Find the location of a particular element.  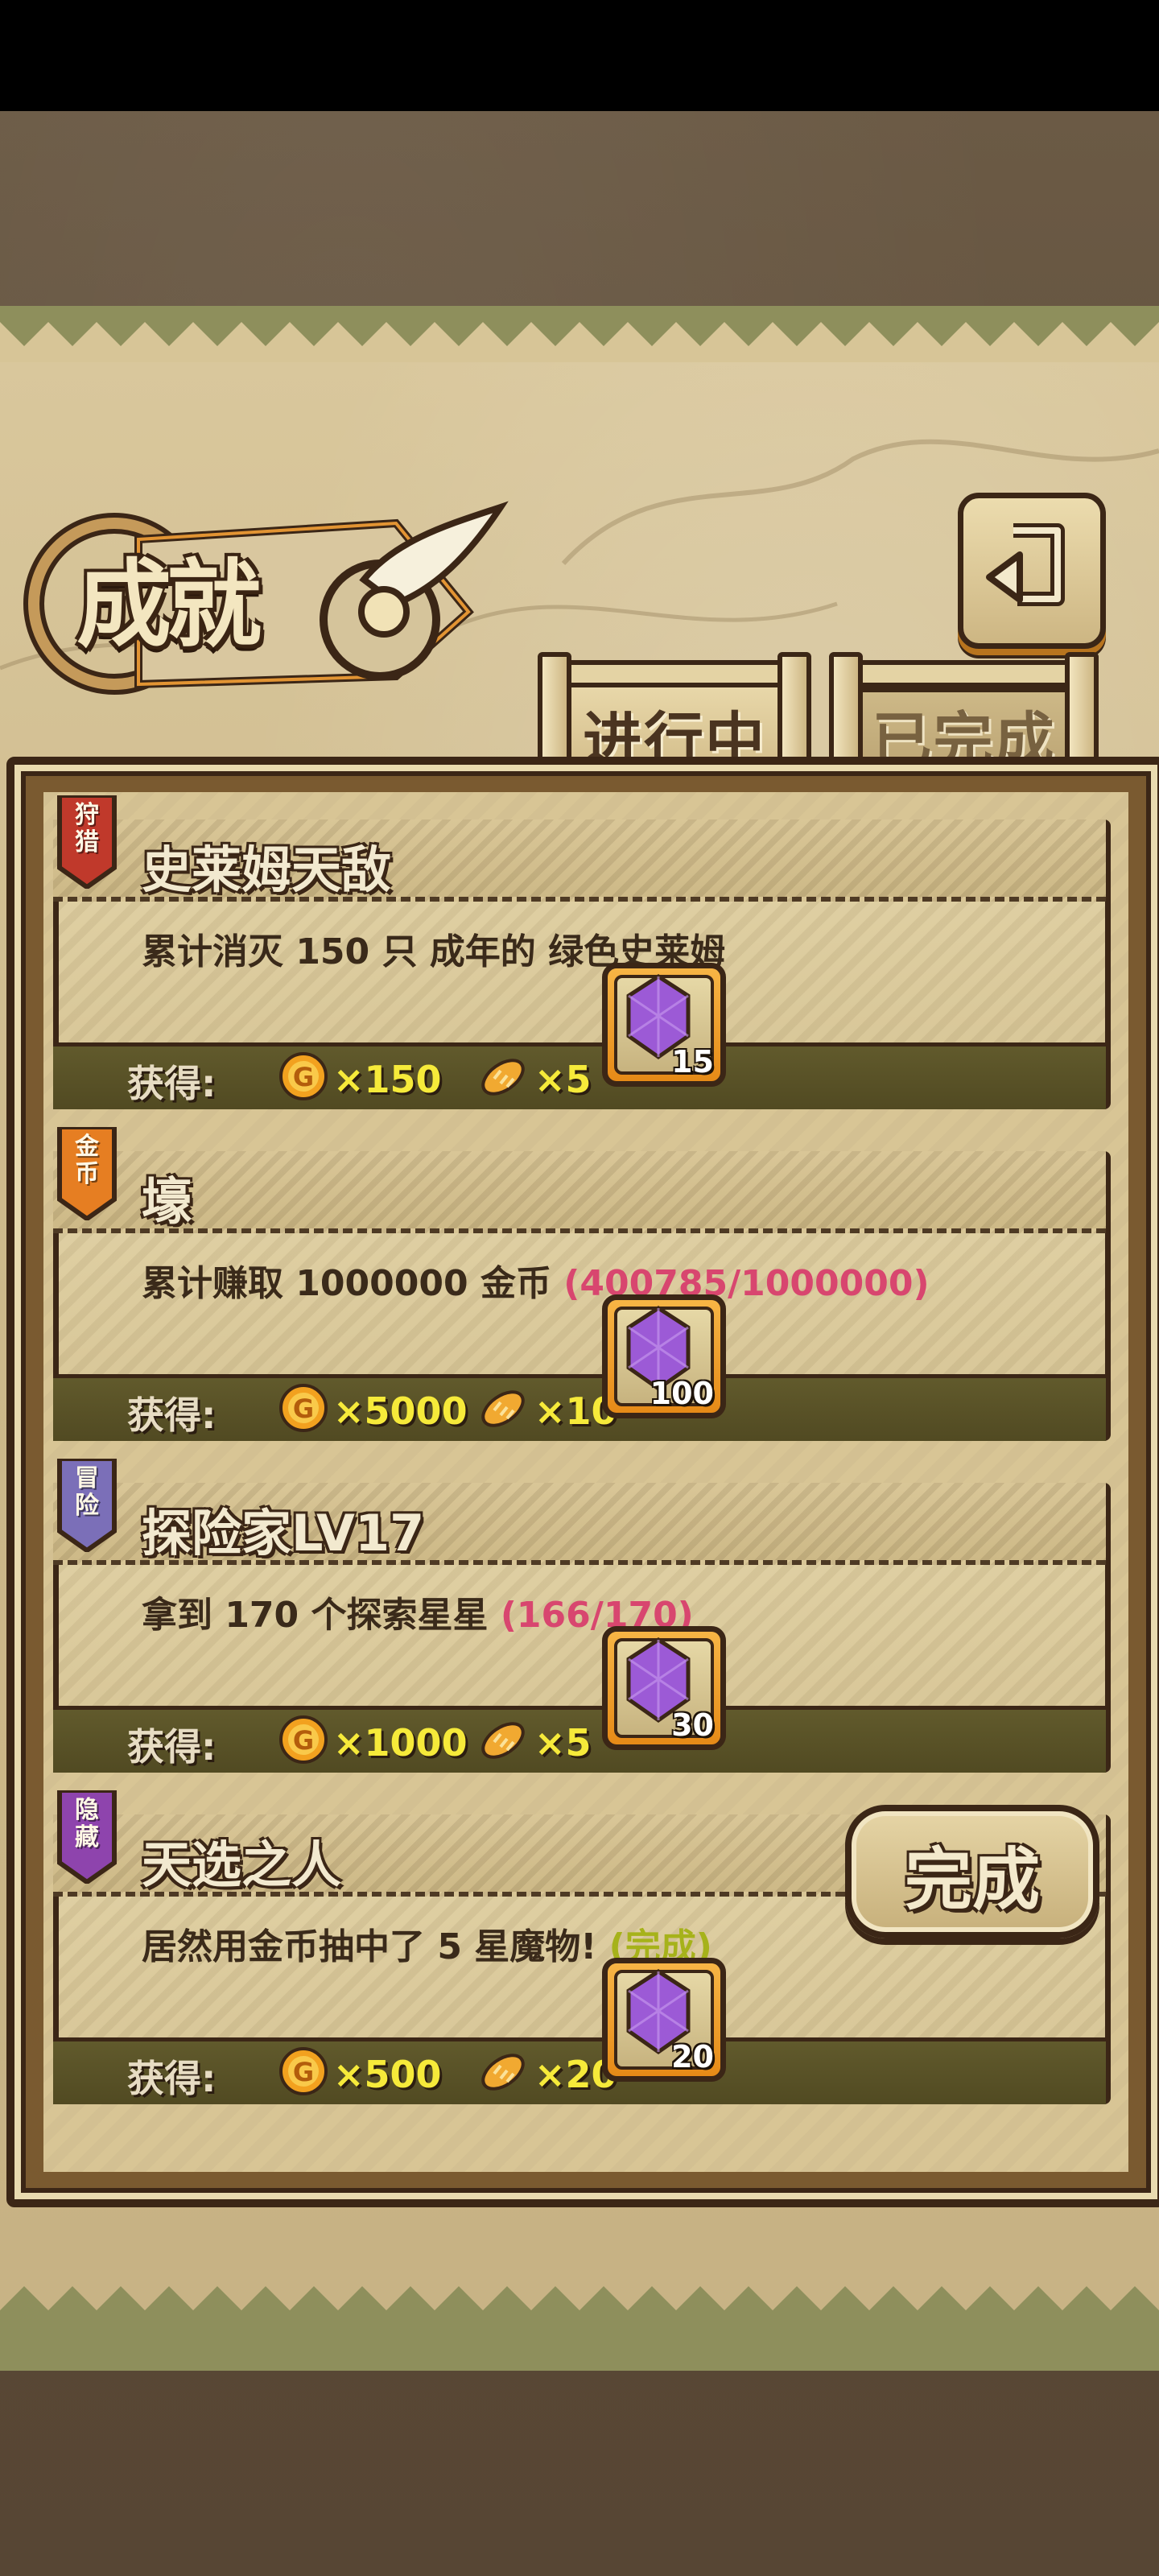

gem-count: 30 is located at coordinates (692, 1725).